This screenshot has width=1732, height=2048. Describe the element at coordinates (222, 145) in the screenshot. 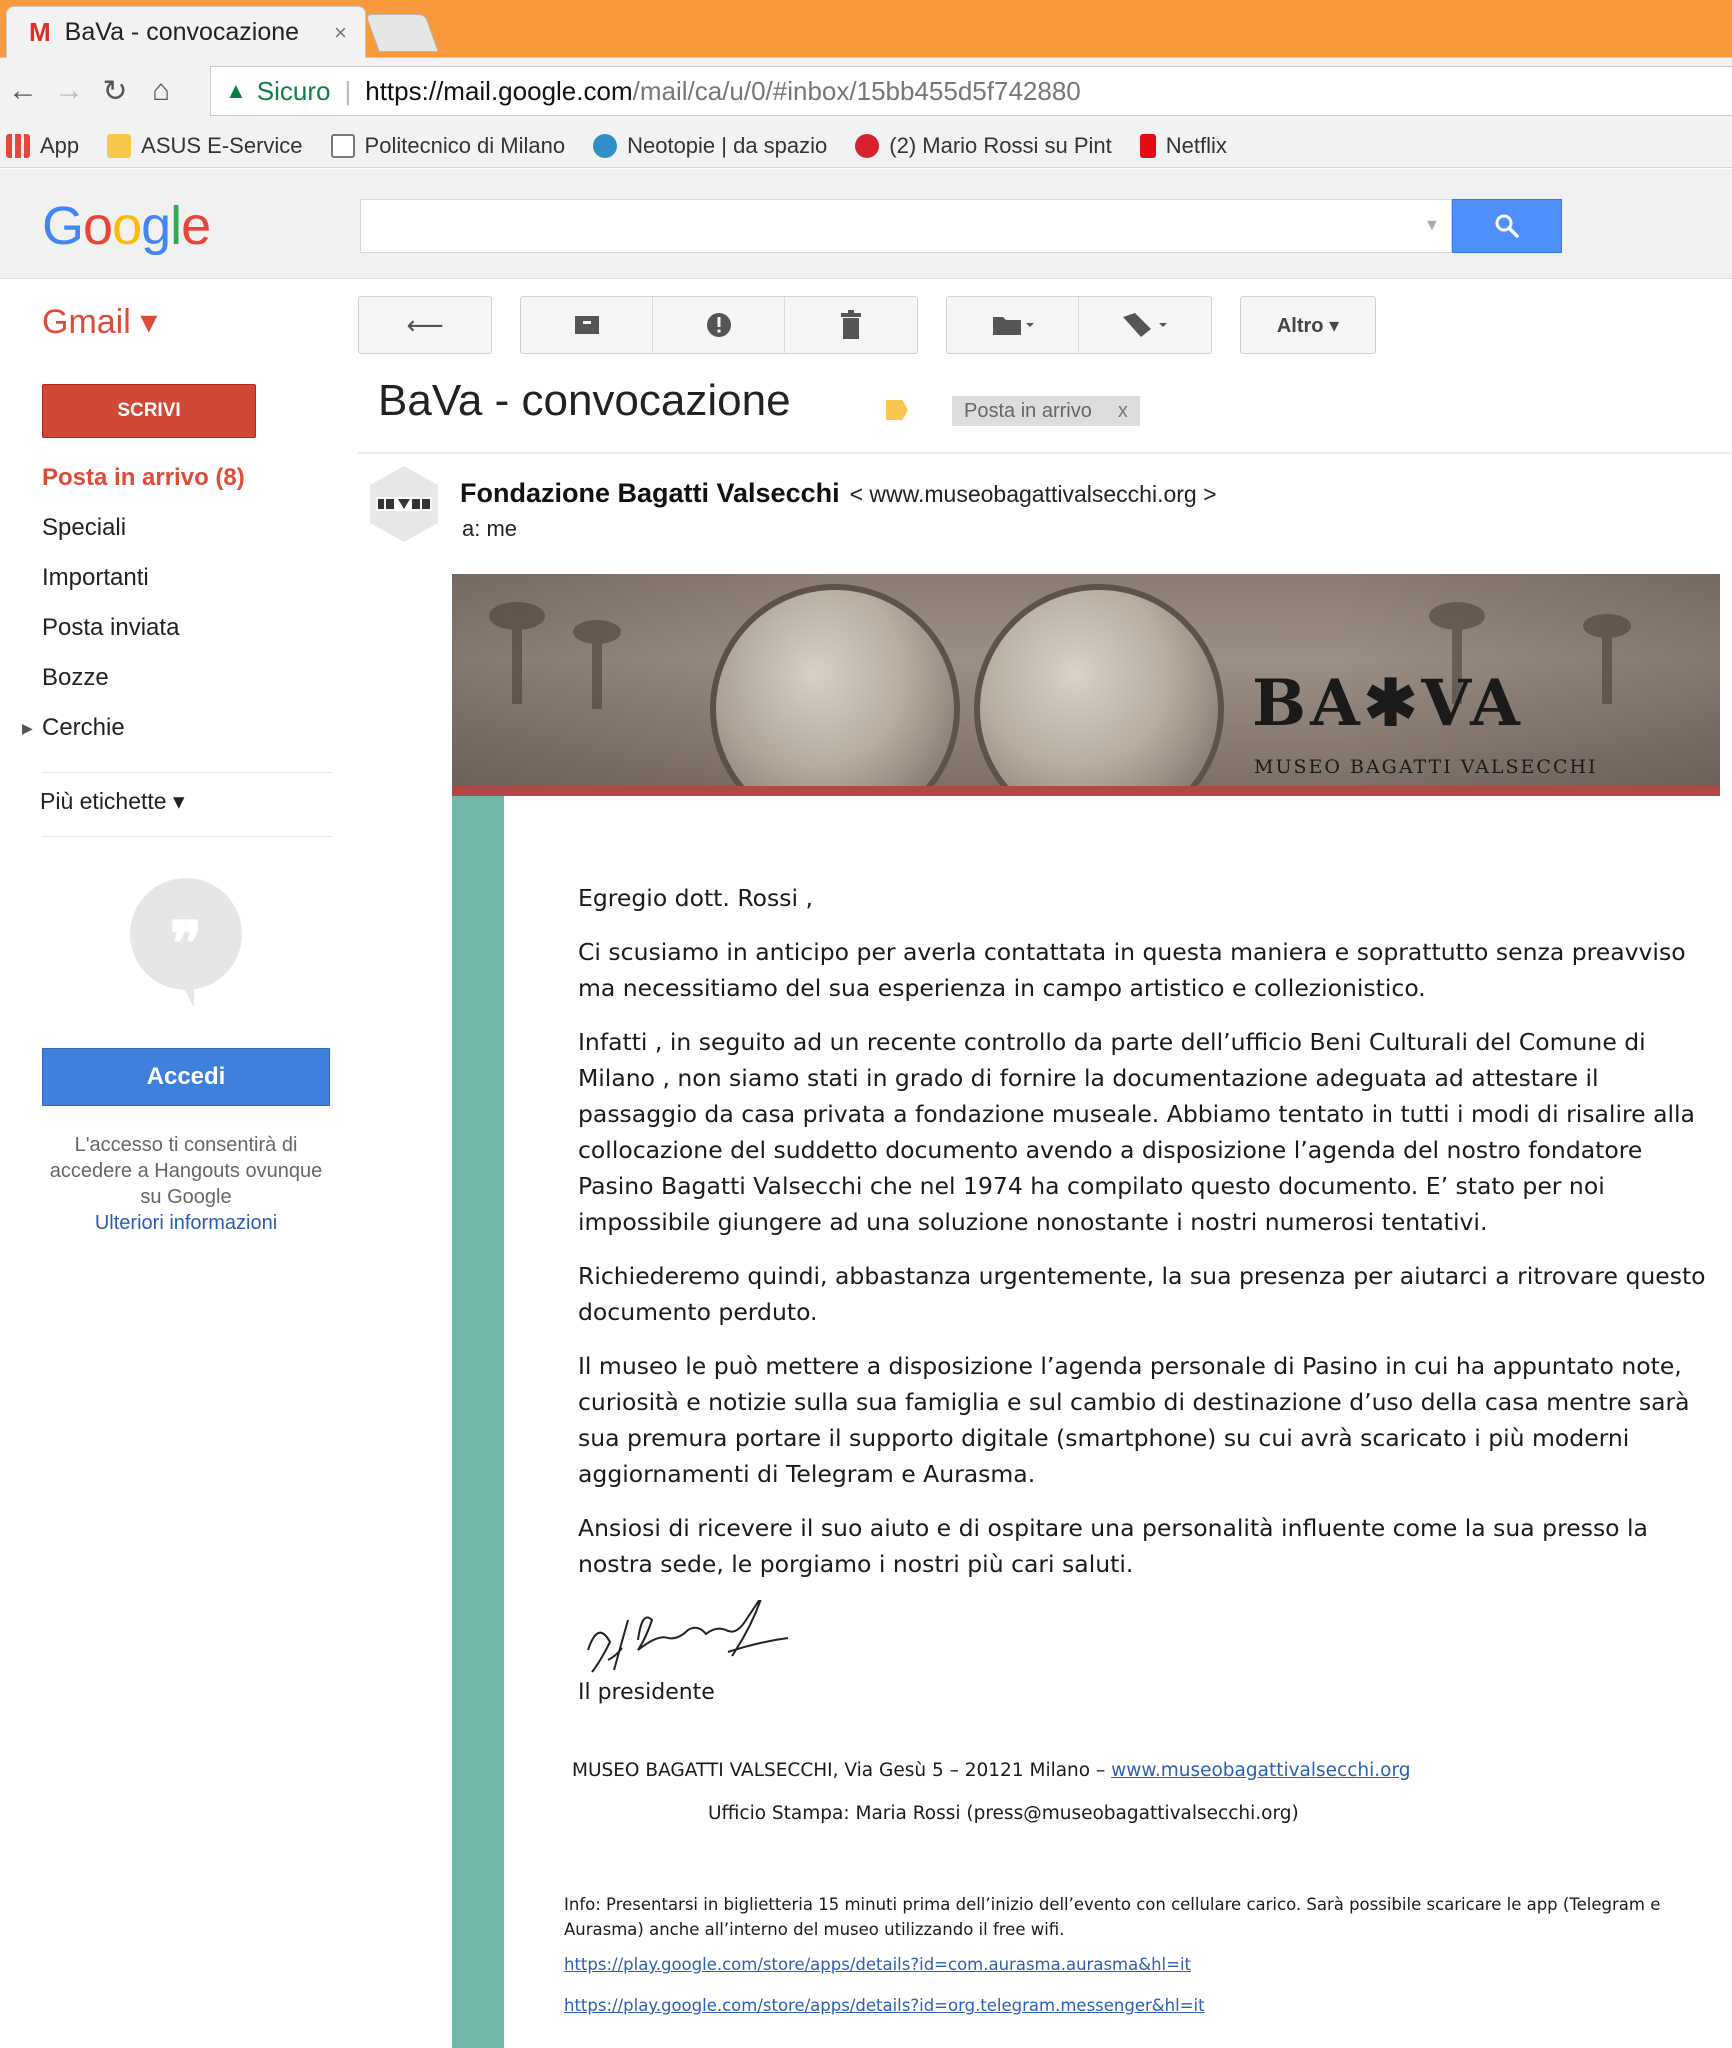

I see `bookmark-label: ASUS E-Service` at that location.